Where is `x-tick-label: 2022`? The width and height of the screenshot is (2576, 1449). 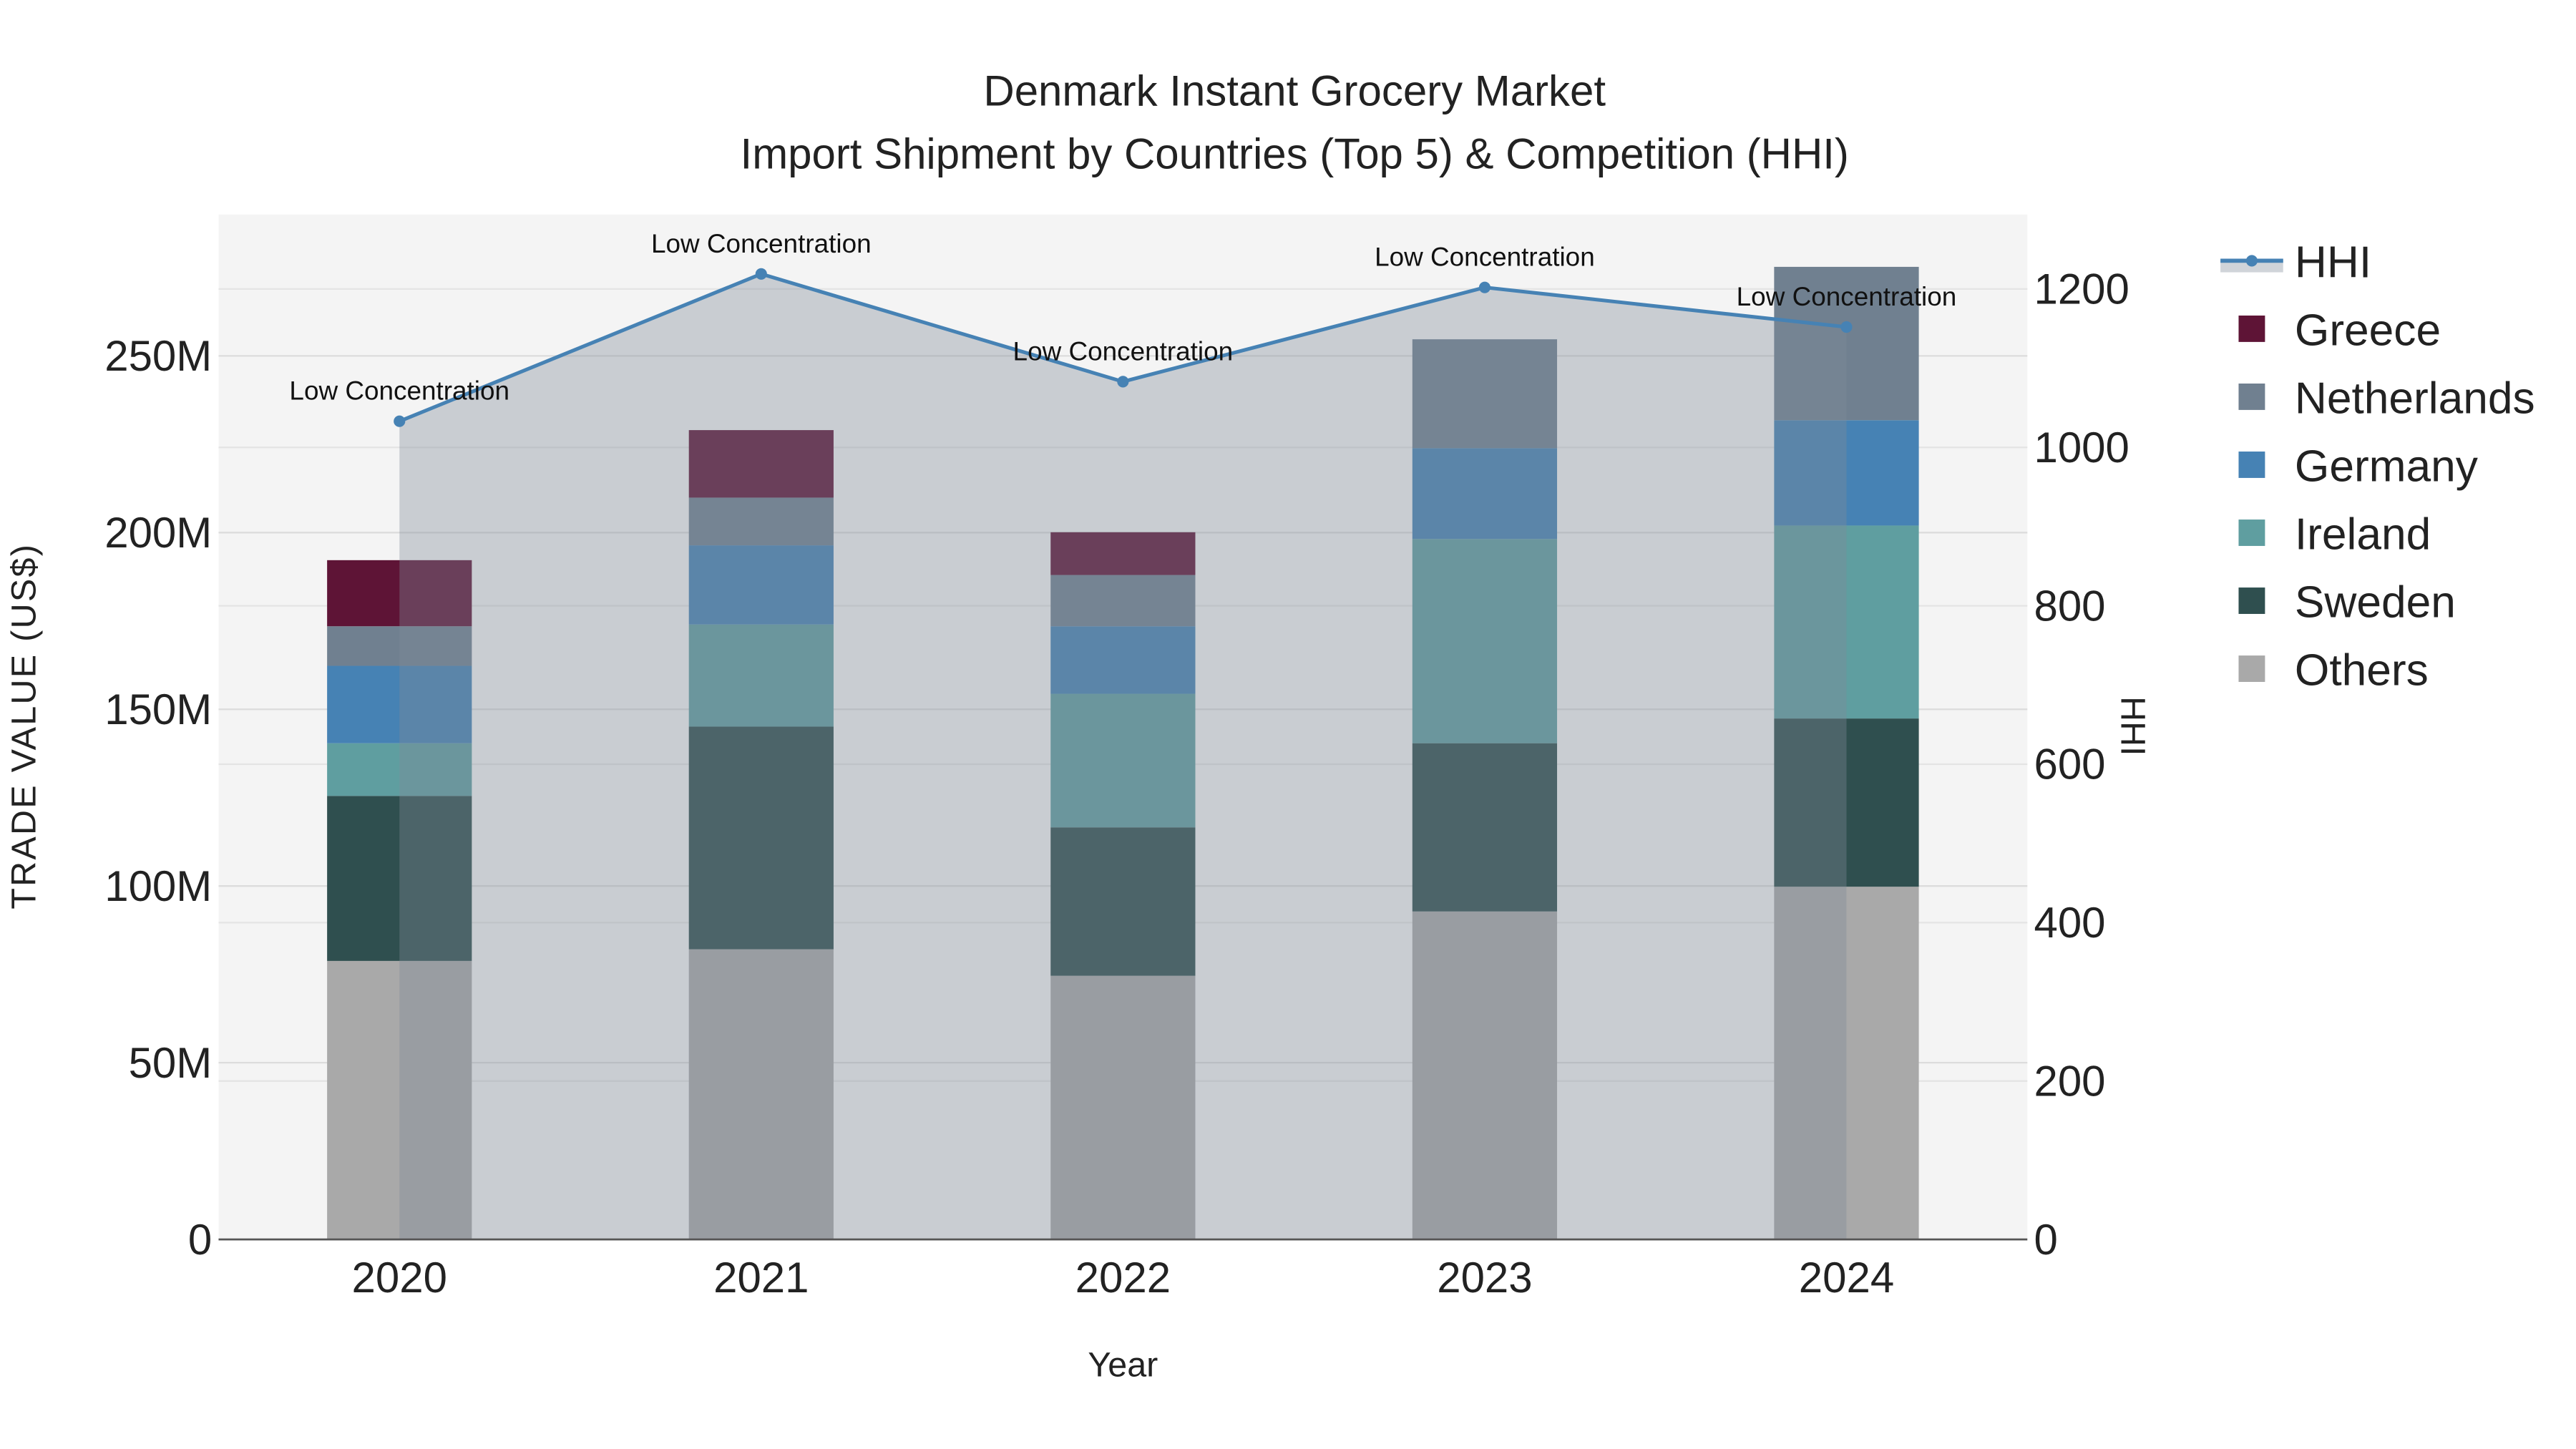
x-tick-label: 2022 is located at coordinates (1123, 1278).